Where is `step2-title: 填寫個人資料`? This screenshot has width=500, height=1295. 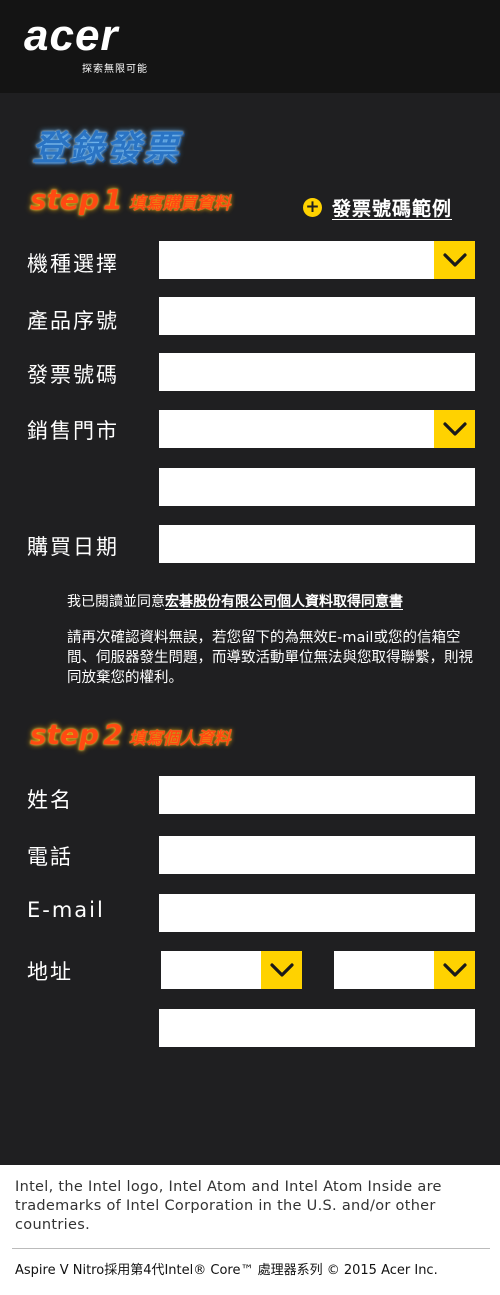
step2-title: 填寫個人資料 is located at coordinates (179, 739).